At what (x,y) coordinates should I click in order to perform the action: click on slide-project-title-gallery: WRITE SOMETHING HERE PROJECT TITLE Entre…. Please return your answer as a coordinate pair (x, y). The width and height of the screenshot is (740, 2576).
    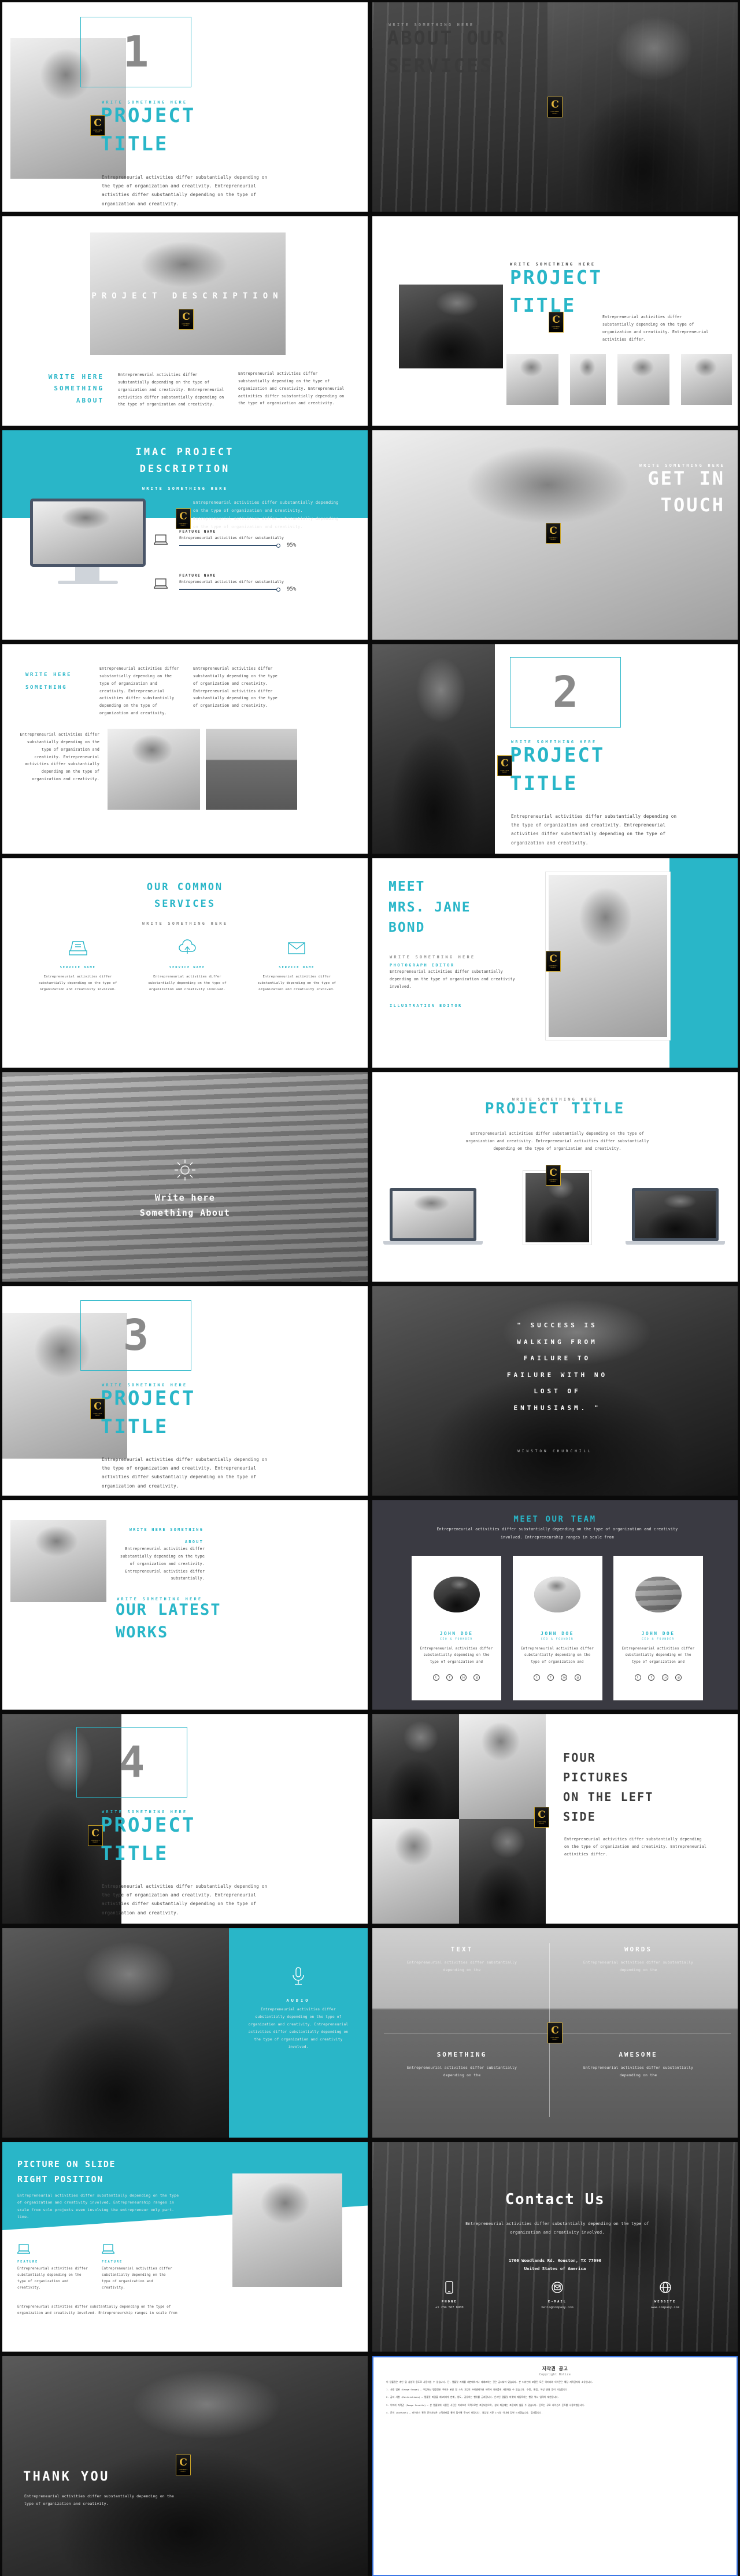
    Looking at the image, I should click on (555, 321).